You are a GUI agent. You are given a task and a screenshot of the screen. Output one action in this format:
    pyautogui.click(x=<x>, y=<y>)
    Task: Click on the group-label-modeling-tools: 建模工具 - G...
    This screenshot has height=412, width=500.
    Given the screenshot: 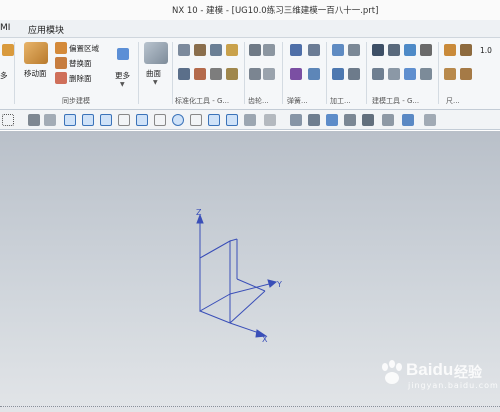 What is the action you would take?
    pyautogui.click(x=396, y=101)
    